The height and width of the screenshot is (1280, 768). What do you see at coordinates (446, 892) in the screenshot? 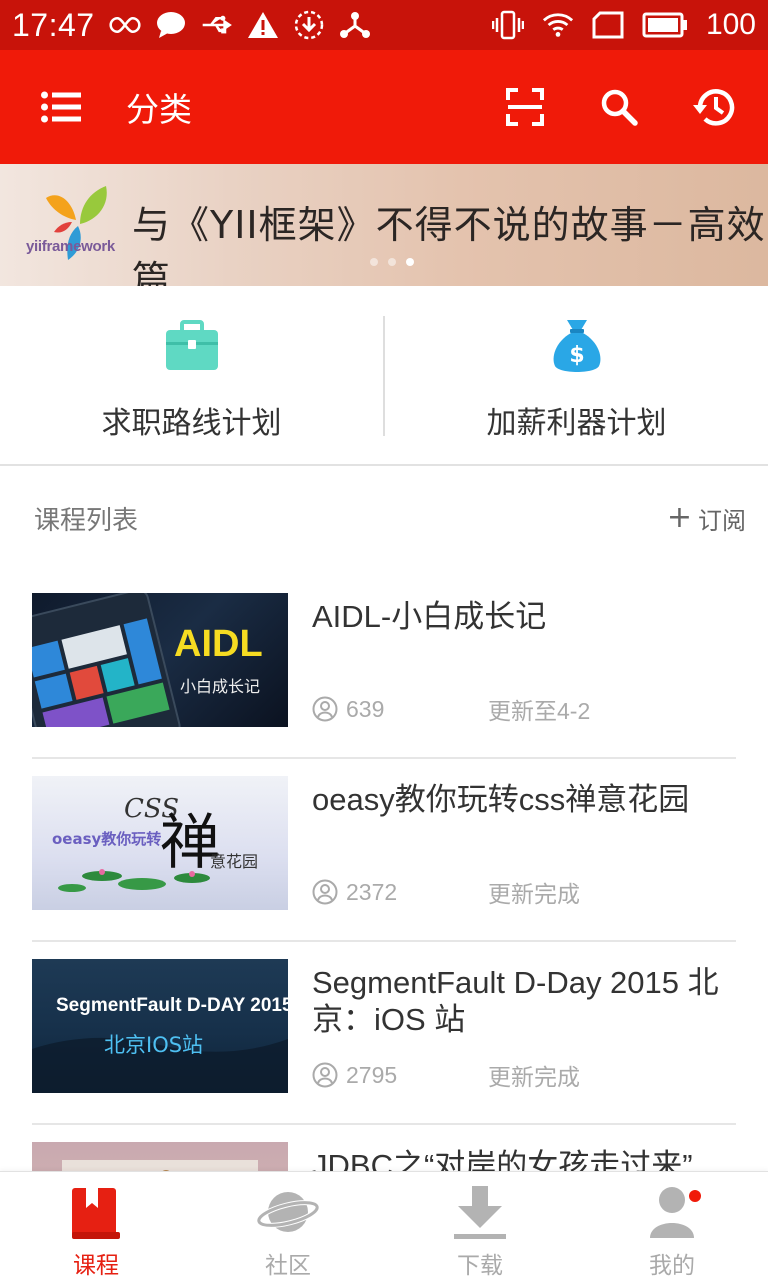
I see `course-meta: 2372 更新完成` at bounding box center [446, 892].